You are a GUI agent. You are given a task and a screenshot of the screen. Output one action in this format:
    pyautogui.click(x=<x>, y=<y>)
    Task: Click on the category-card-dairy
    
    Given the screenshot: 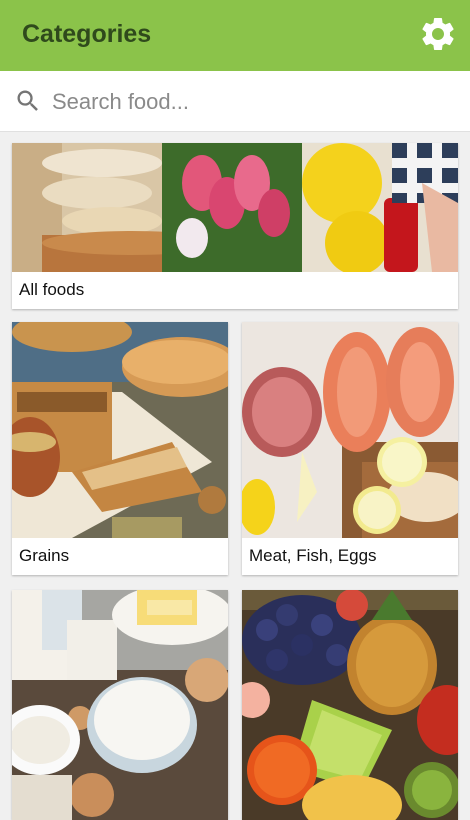 What is the action you would take?
    pyautogui.click(x=120, y=705)
    